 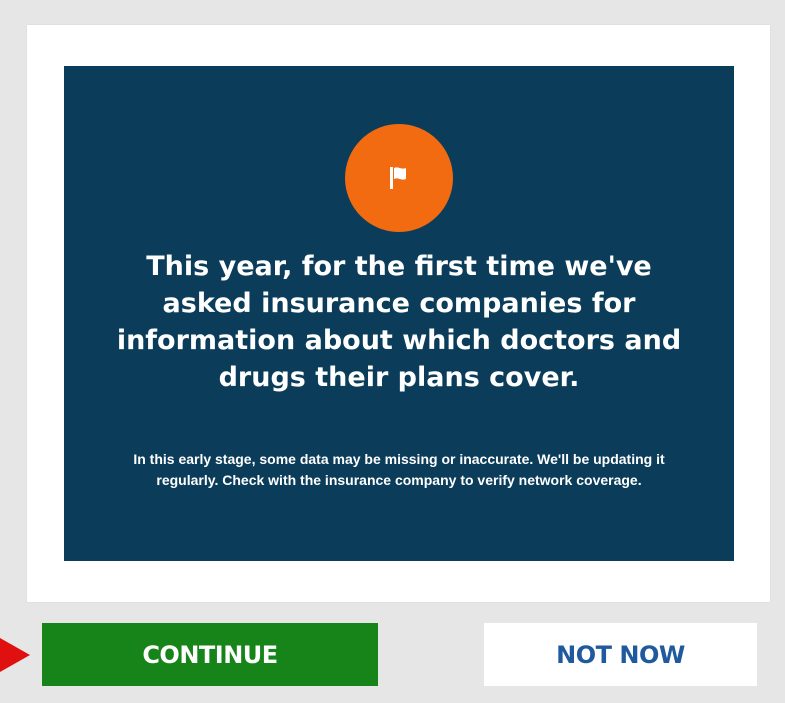 What do you see at coordinates (15, 655) in the screenshot?
I see `pointer-arrow-icon` at bounding box center [15, 655].